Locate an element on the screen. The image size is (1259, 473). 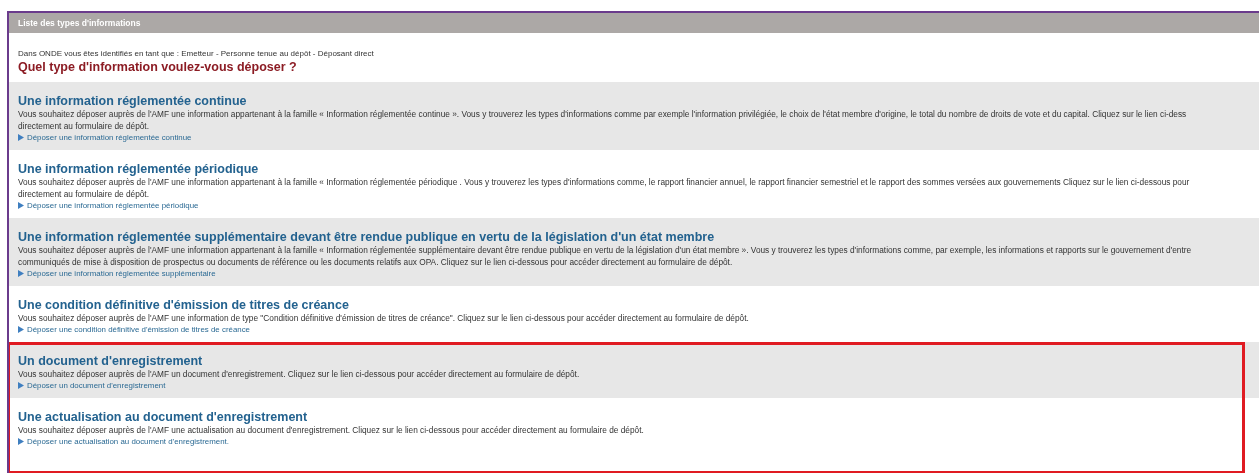
description-line: Vous souhaitez déposer auprès de l'AMF une information appartenant à la famille « Information réglementée continue ». Vous y trouverez les types d'informations comme par exemple l'information privilégiée, le choix de l'état membre d'origine, le total du nombre de droits de vote et du capital. Cliquez sur le lien ci-dess is located at coordinates (603, 114).